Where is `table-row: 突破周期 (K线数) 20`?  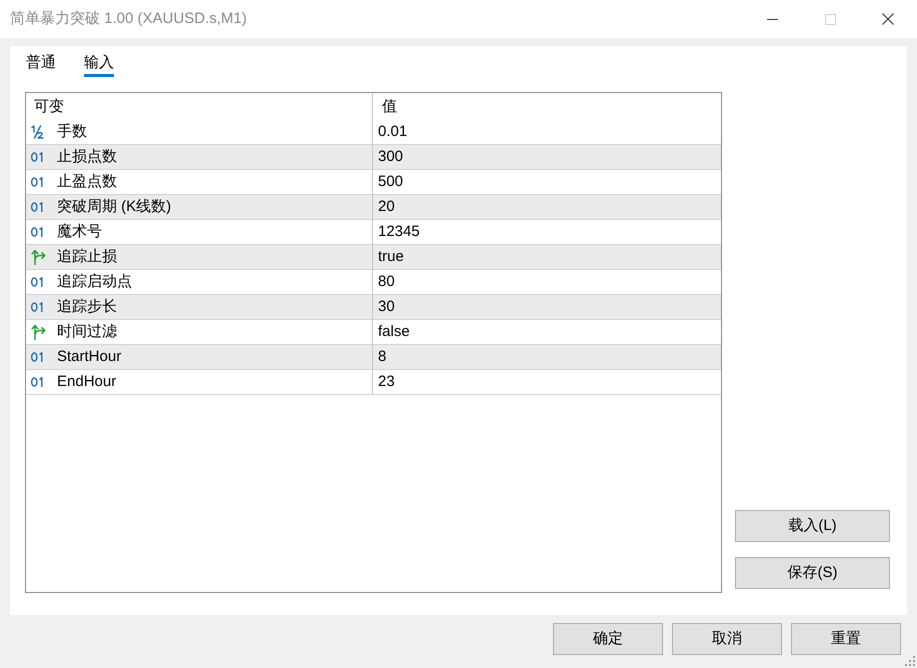
table-row: 突破周期 (K线数) 20 is located at coordinates (373, 207).